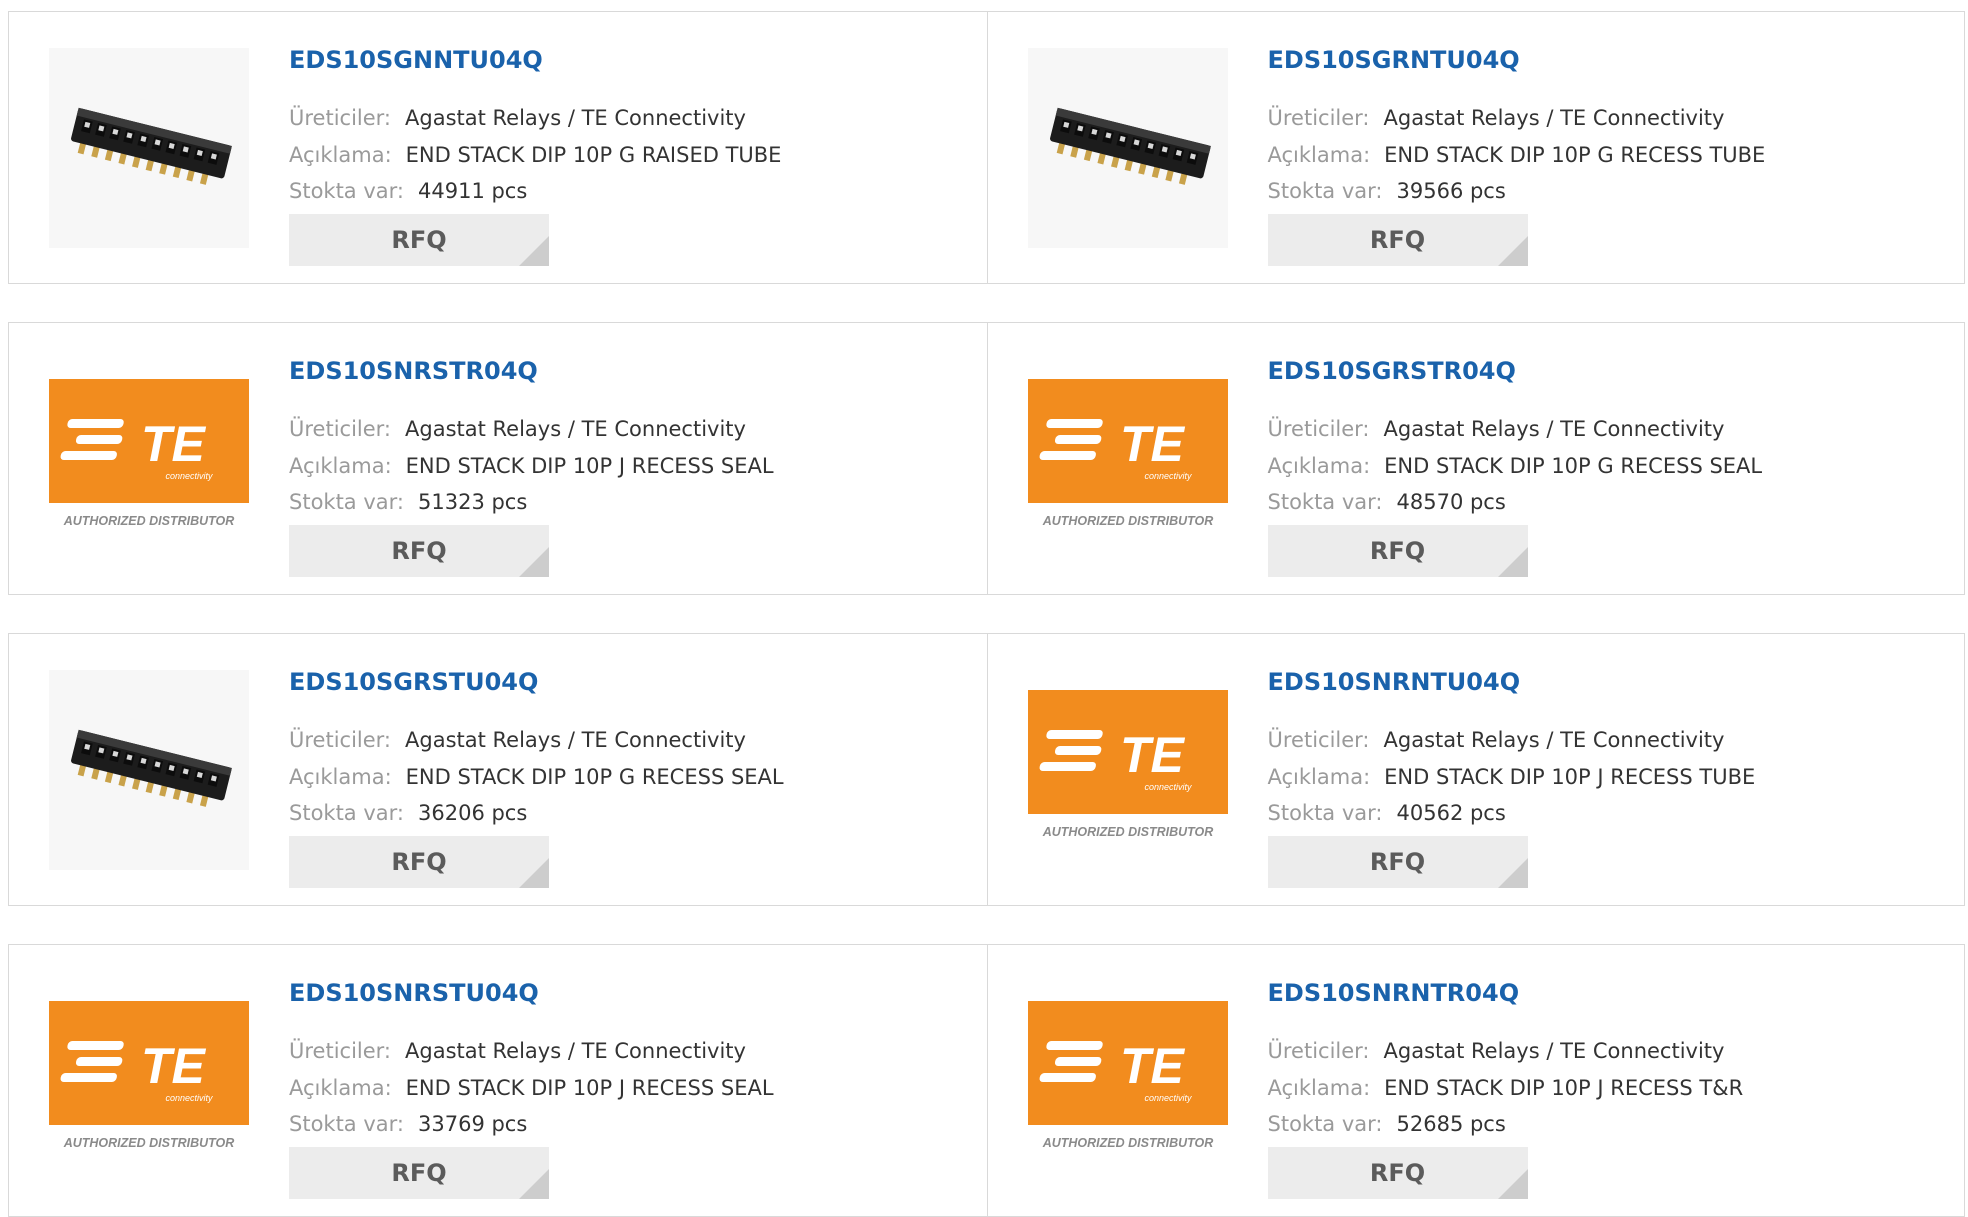  What do you see at coordinates (1392, 371) in the screenshot?
I see `product-title-link: EDS10SGRSTR04Q` at bounding box center [1392, 371].